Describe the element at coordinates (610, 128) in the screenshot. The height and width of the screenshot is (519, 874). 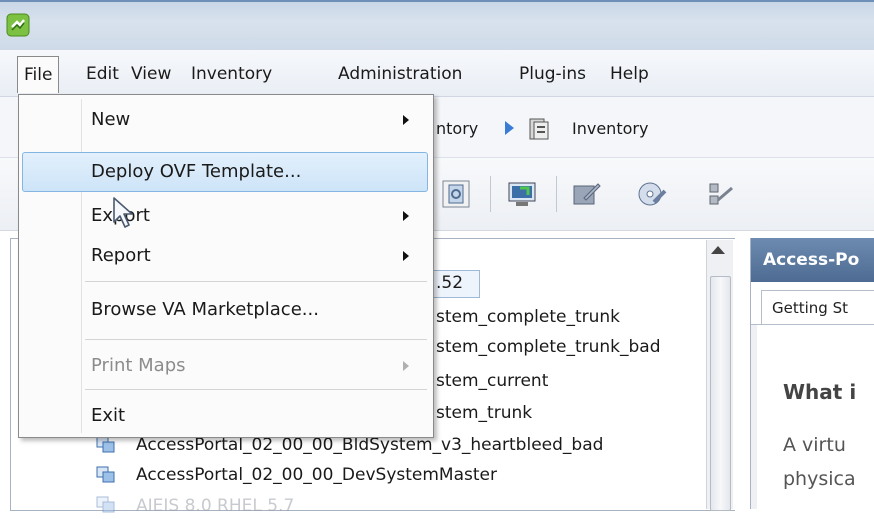
I see `breadcrumb-inventory: Inventory` at that location.